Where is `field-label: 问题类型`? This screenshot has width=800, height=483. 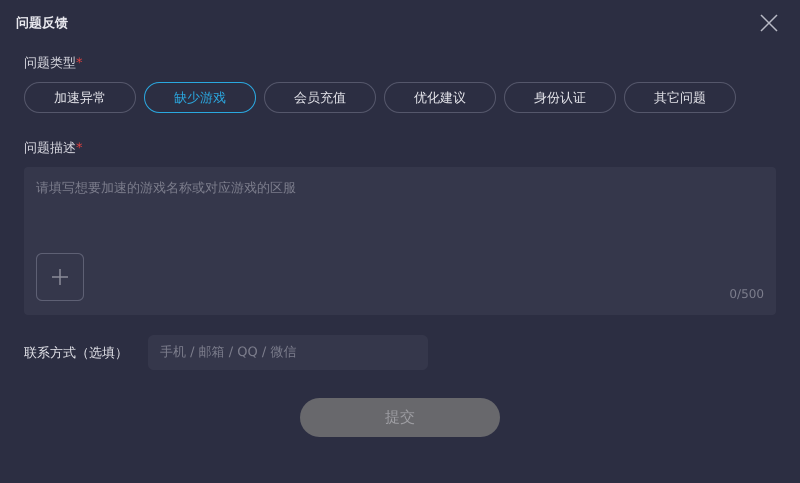 field-label: 问题类型 is located at coordinates (50, 63).